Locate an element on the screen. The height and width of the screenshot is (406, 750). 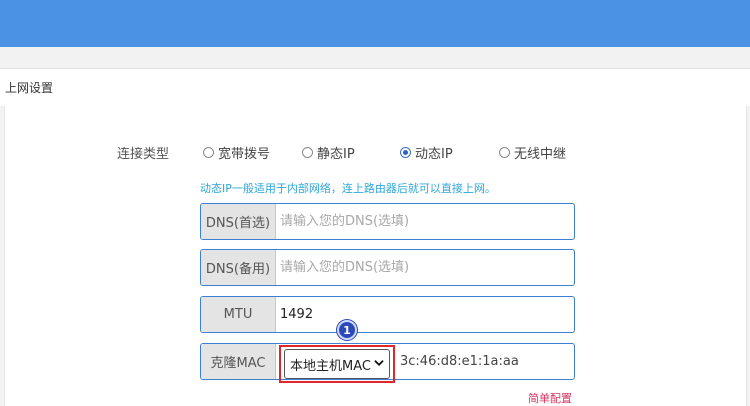
radio-label: 静态IP is located at coordinates (336, 154).